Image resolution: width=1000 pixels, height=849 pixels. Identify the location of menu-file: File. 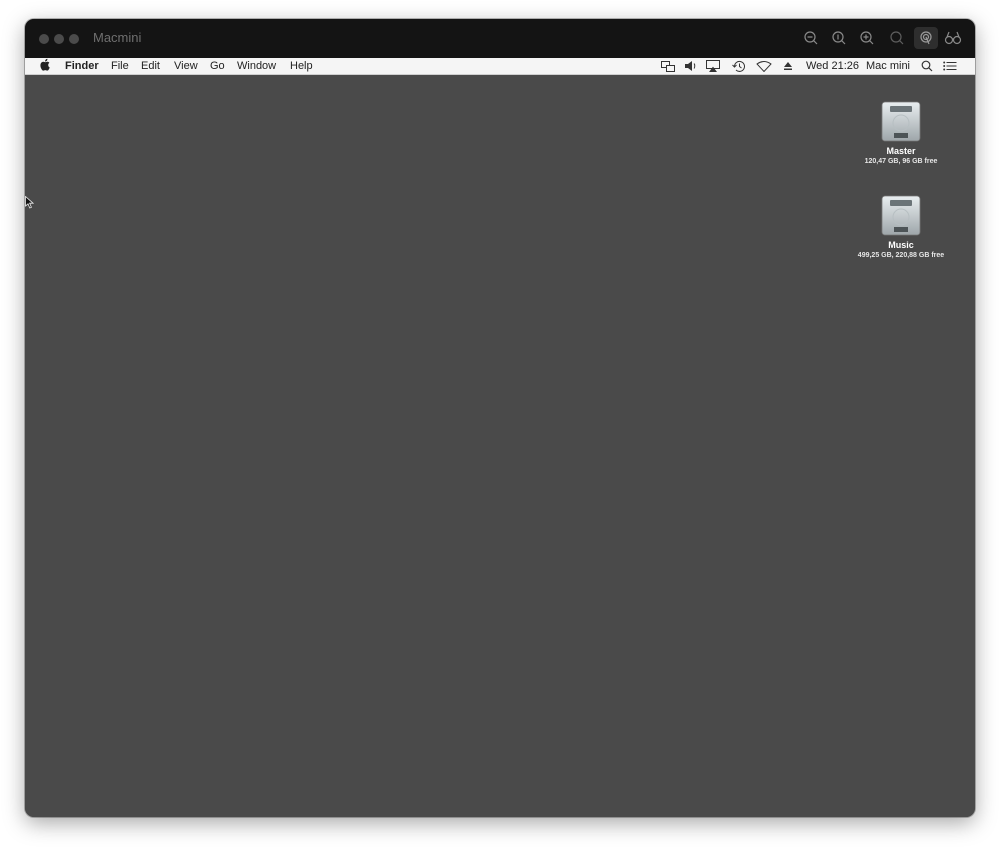
(120, 66).